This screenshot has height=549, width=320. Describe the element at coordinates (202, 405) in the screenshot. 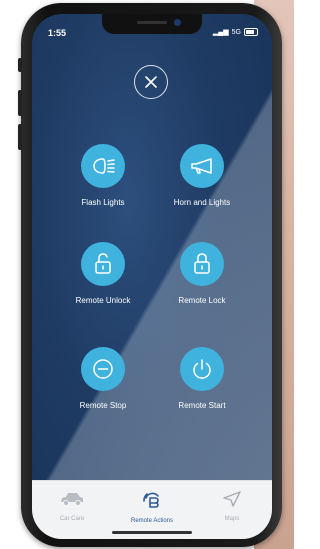

I see `remote-start-label: Remote Start` at that location.